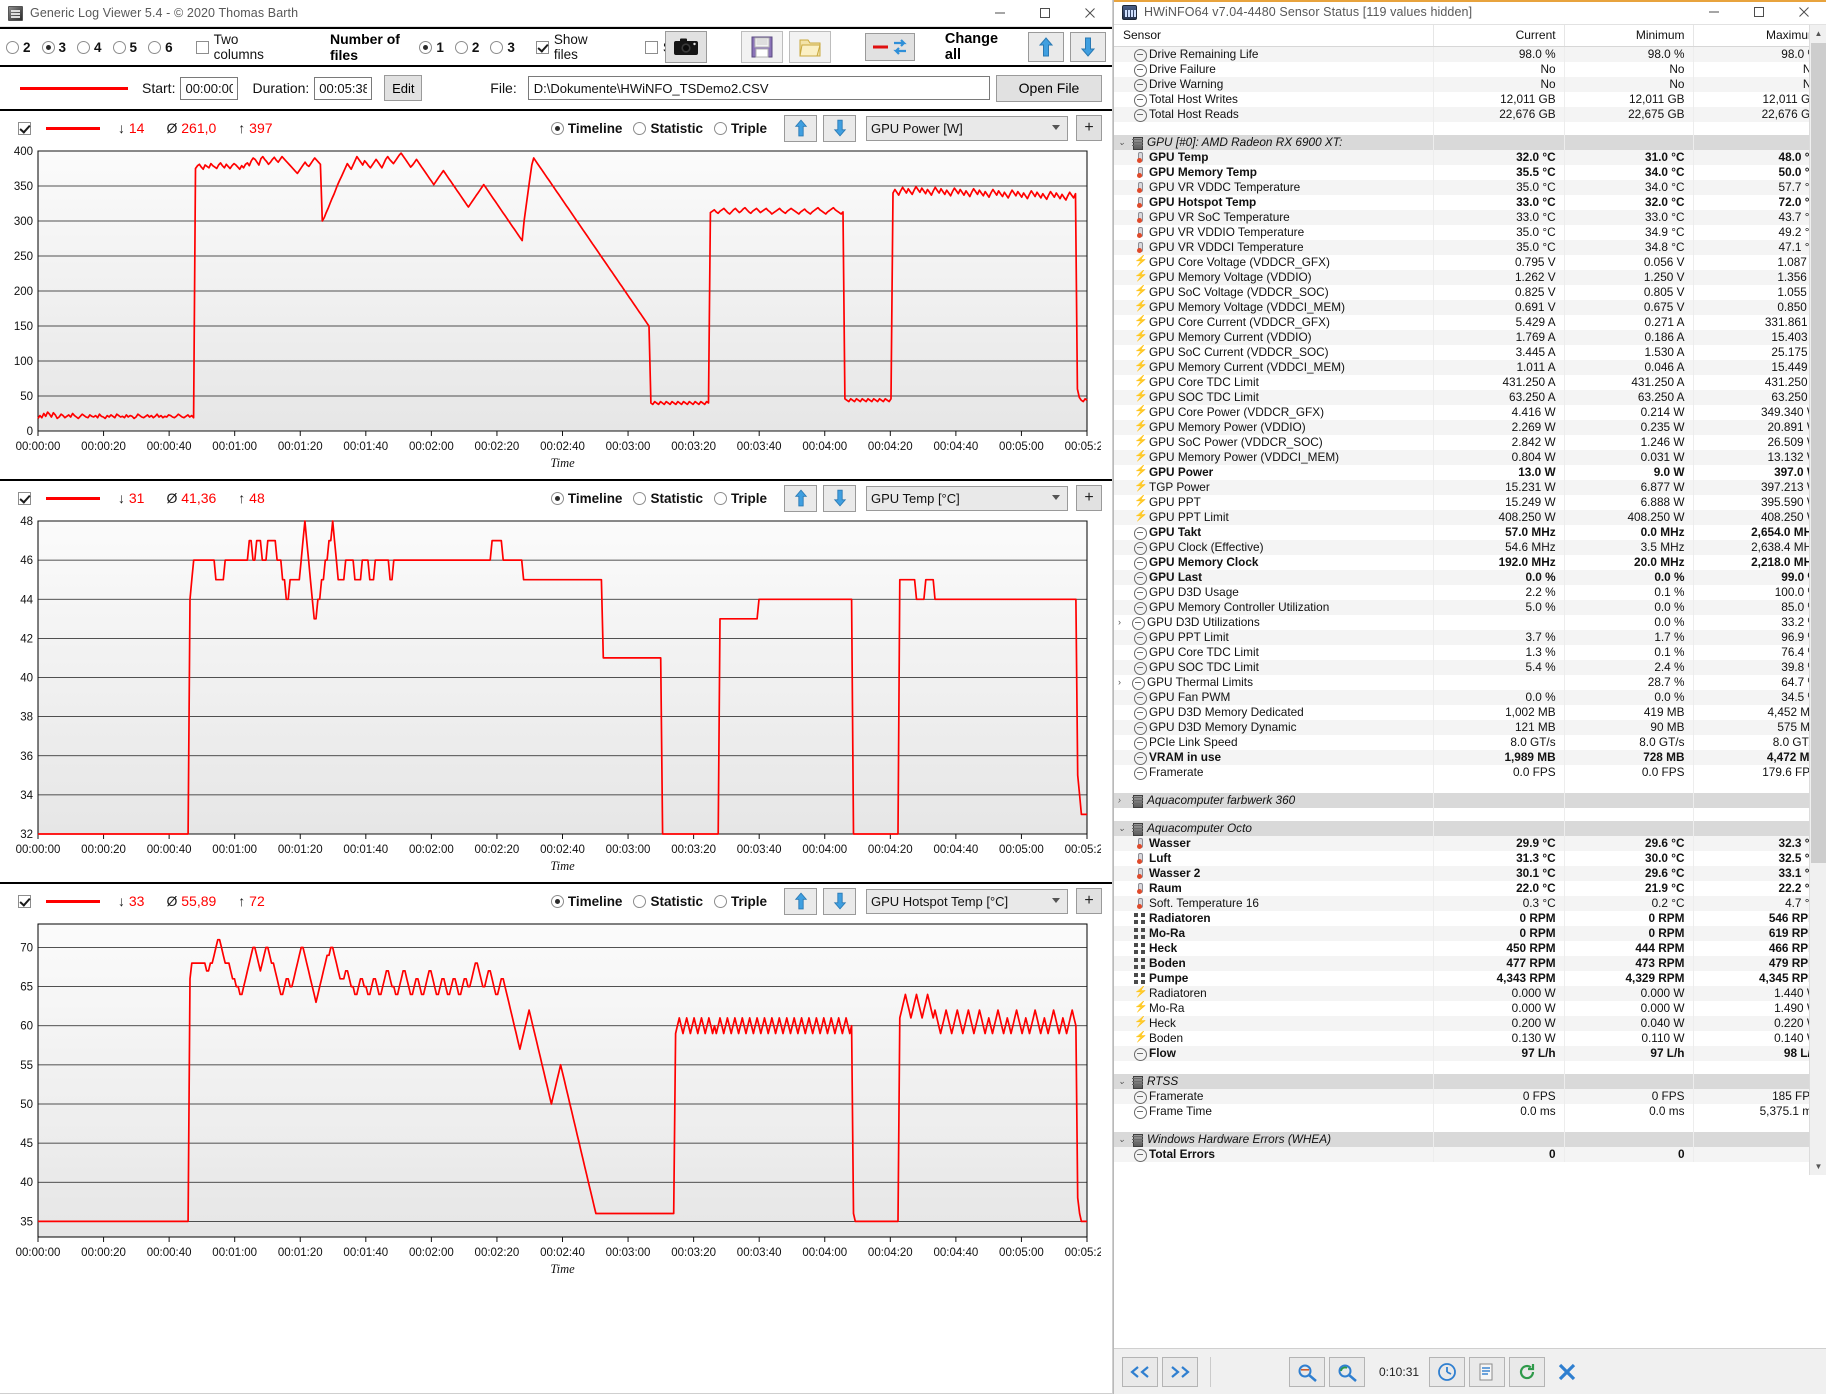 This screenshot has width=1826, height=1394. Describe the element at coordinates (1274, 1081) in the screenshot. I see `sensor-group-name: ⌄ RTSS` at that location.